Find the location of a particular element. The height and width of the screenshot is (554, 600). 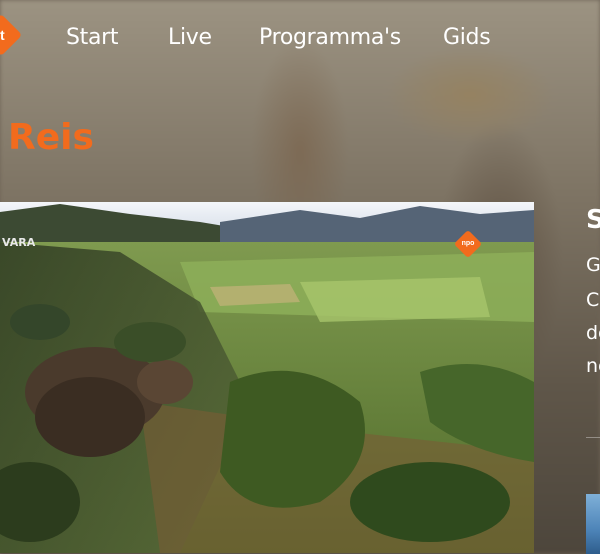

side-text-line: G is located at coordinates (593, 265).